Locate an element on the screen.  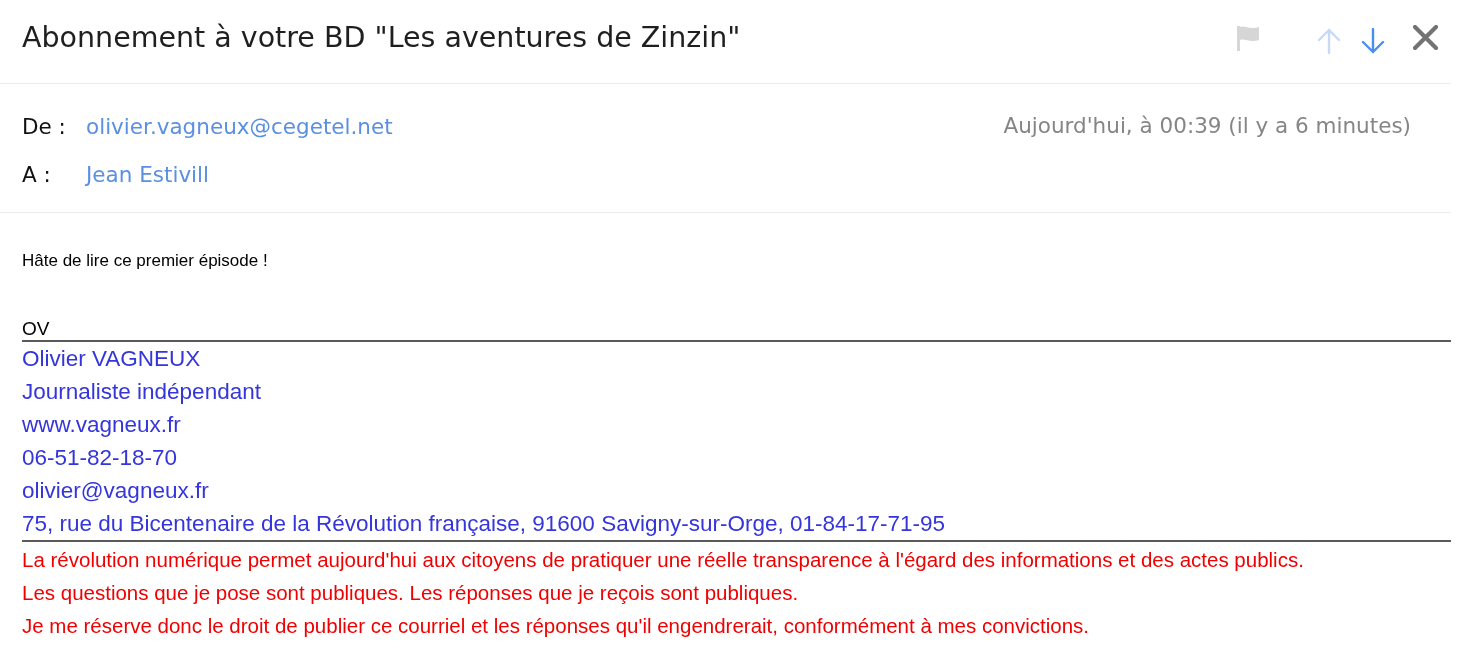
disclaimer-line: La révolution numérique permet aujourd'hui aux citoyens de pratiquer une réelle transparence à l'égard des informations et des actes publics. is located at coordinates (663, 560).